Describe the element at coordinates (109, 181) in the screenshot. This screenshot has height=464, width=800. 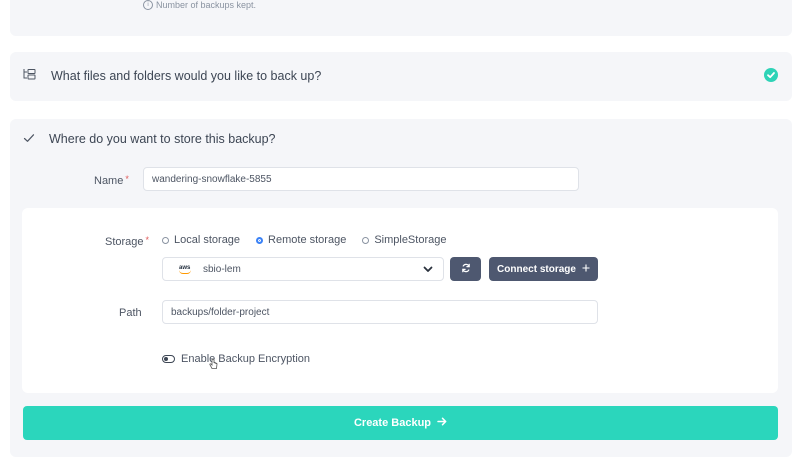
I see `name-label-text: Name` at that location.